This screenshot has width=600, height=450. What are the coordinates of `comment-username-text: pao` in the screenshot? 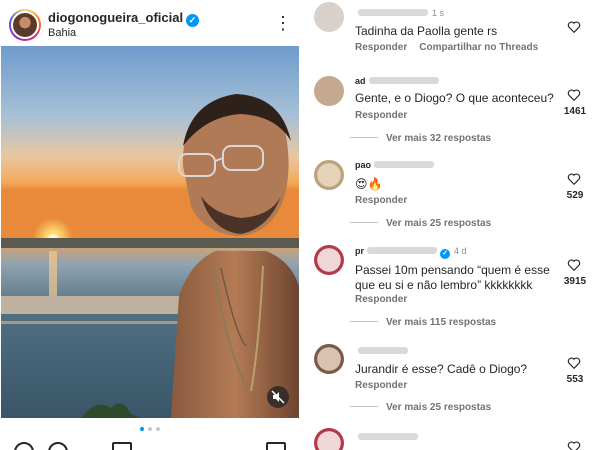 It's located at (363, 165).